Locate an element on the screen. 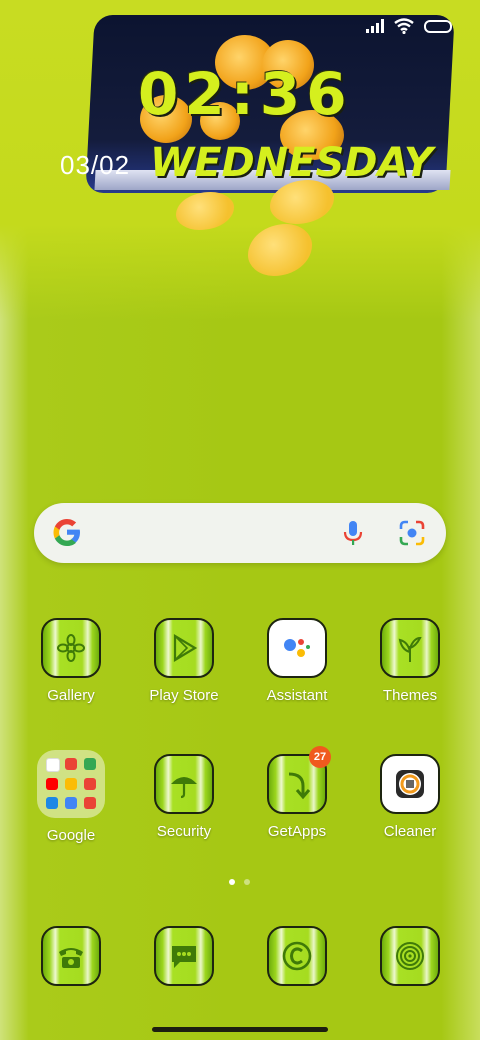 The height and width of the screenshot is (1040, 480). clock-time: 02:36 is located at coordinates (245, 94).